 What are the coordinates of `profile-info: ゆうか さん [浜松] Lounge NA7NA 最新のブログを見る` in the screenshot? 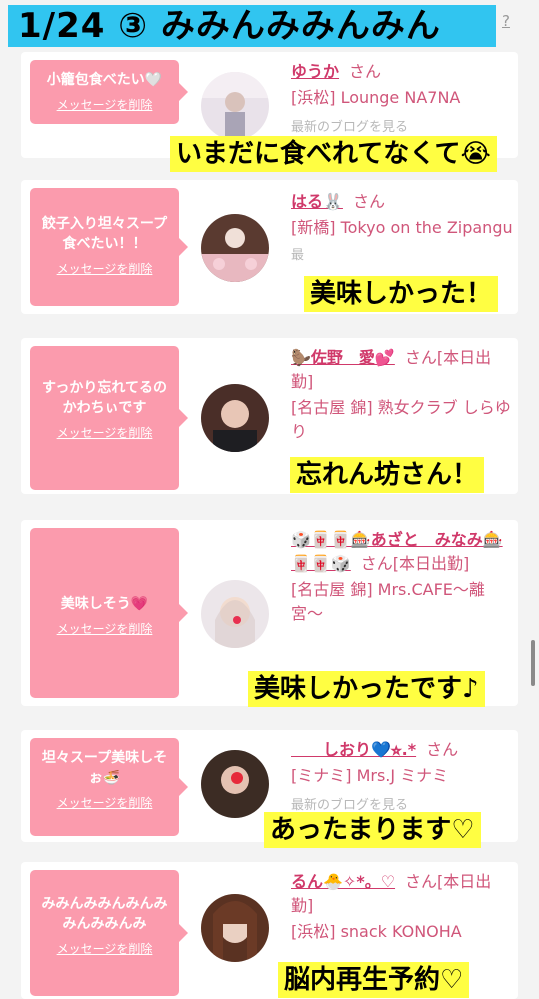 It's located at (402, 100).